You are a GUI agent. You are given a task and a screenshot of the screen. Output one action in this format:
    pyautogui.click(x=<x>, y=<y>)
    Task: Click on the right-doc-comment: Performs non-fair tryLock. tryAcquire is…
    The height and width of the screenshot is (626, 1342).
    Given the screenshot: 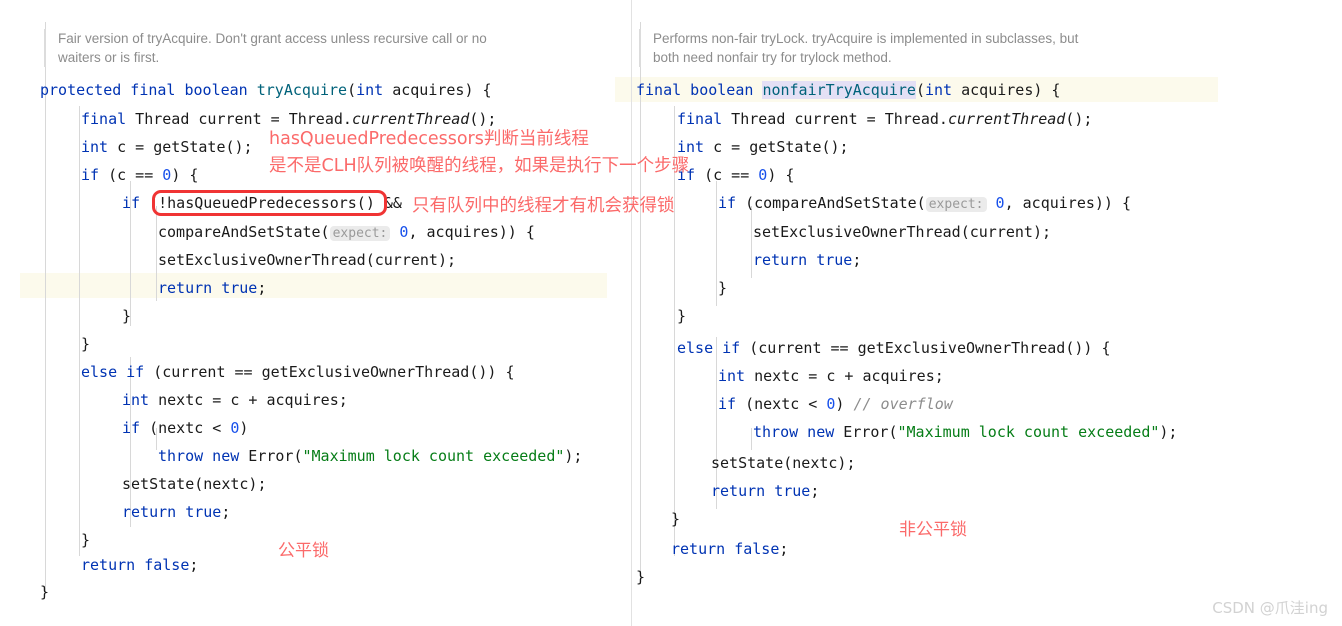 What is the action you would take?
    pyautogui.click(x=858, y=48)
    